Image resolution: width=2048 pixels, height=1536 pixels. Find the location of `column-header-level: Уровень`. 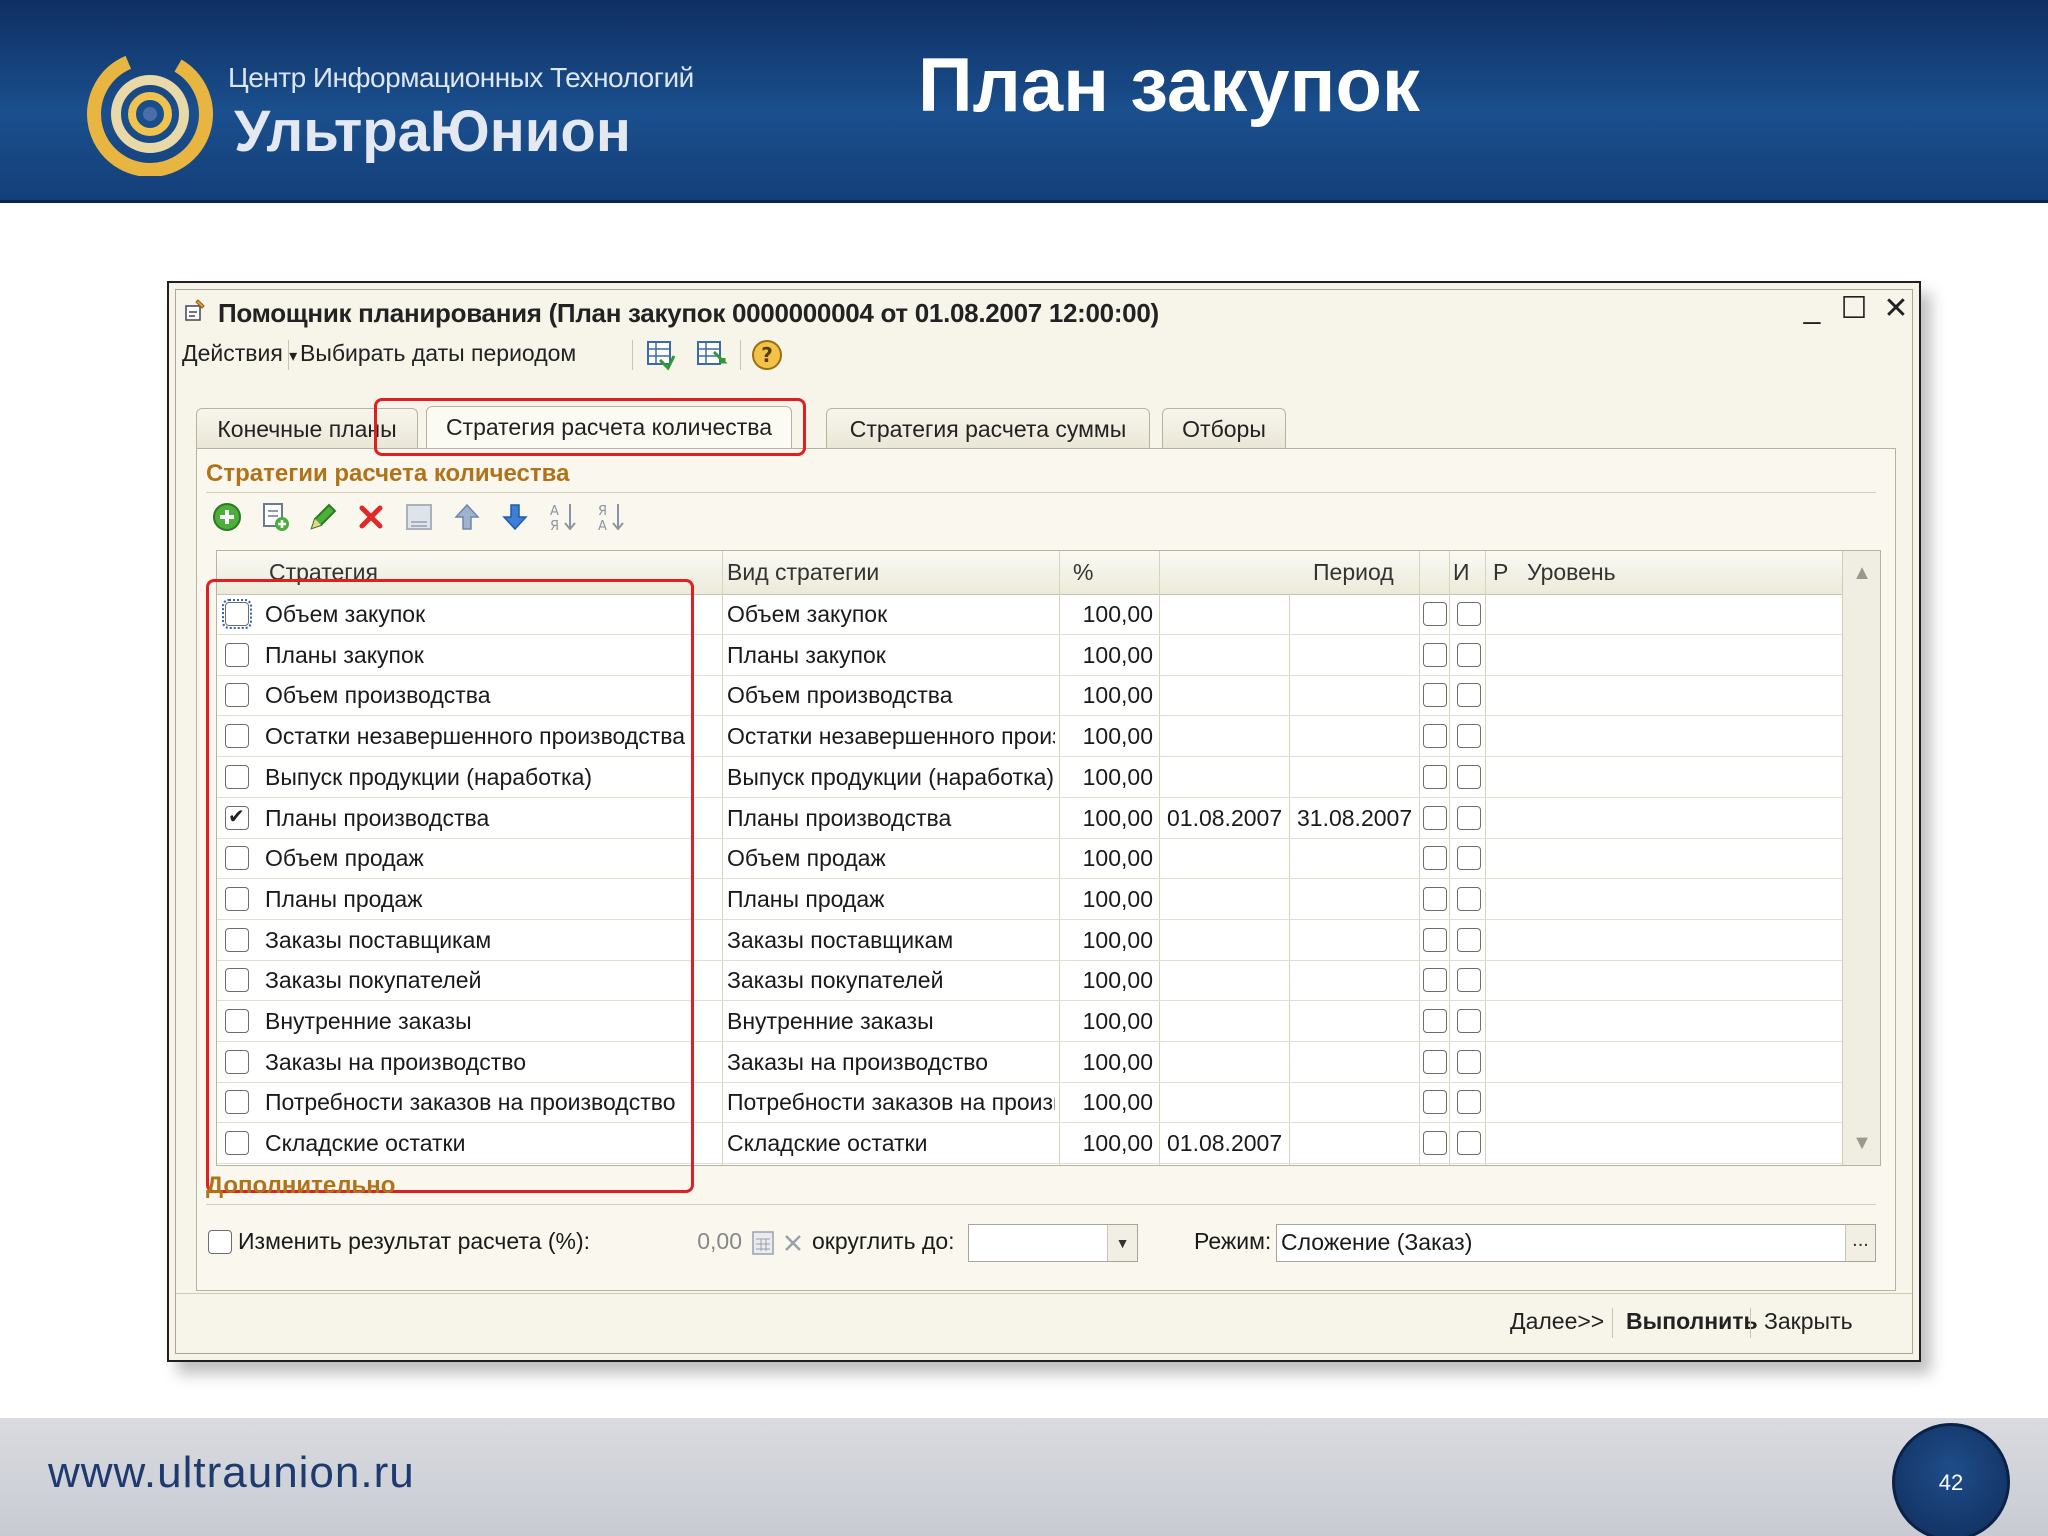

column-header-level: Уровень is located at coordinates (1571, 572).